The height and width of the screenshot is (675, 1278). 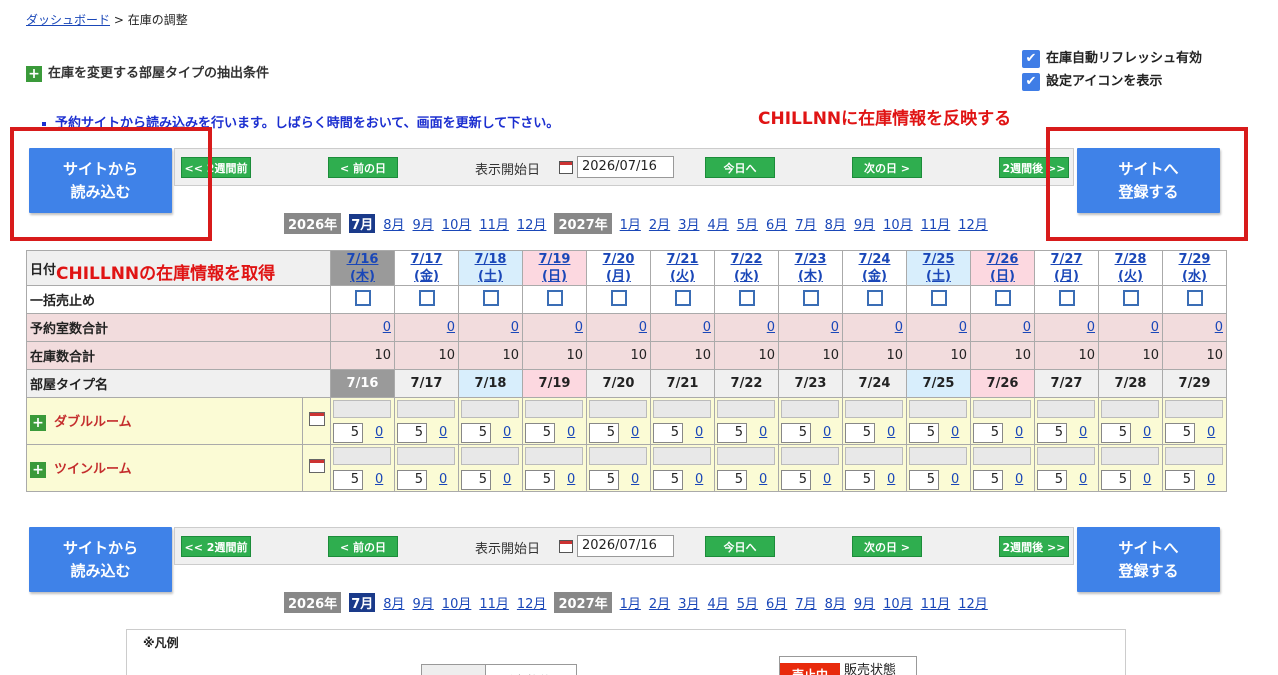 I want to click on day-header-11: 7/27 (月), so click(x=1066, y=268).